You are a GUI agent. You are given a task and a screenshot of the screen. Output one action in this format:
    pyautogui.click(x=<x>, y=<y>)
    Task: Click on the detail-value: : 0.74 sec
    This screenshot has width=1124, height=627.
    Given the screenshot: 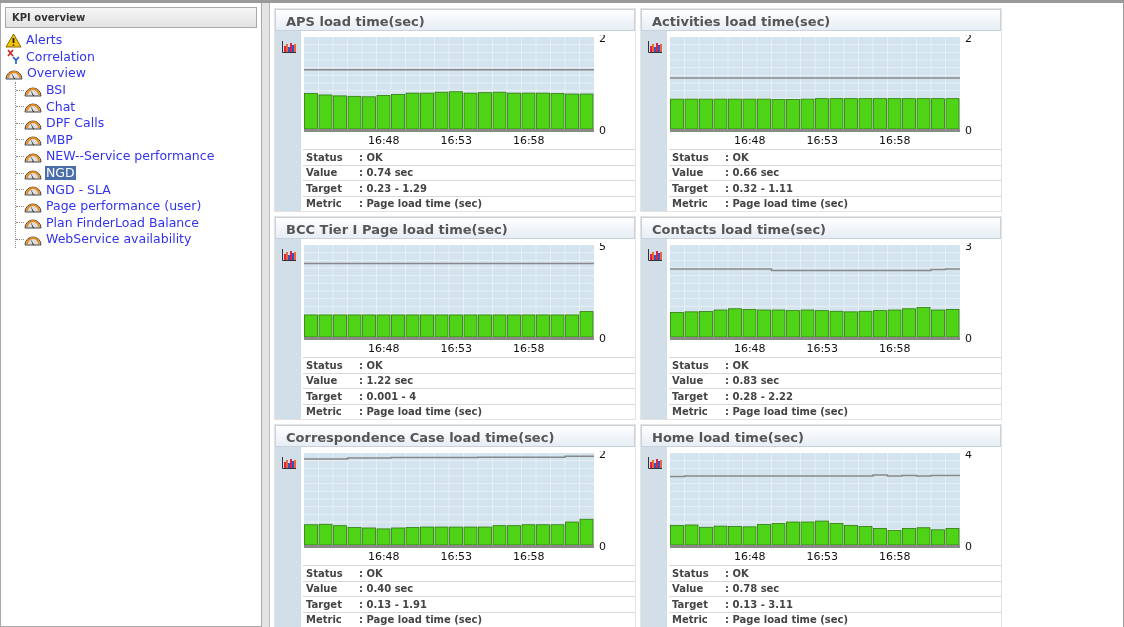 What is the action you would take?
    pyautogui.click(x=386, y=173)
    